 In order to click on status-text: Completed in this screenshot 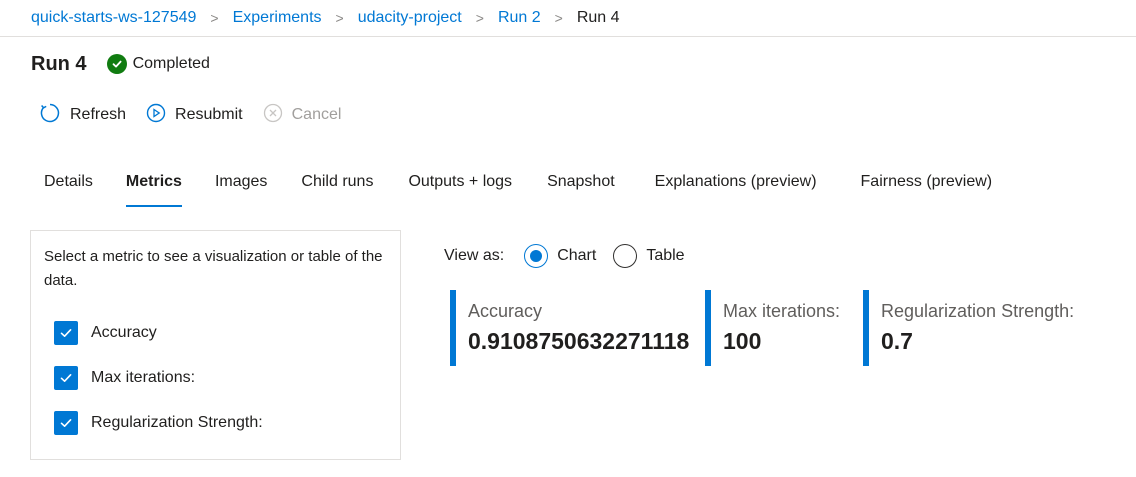, I will do `click(171, 63)`.